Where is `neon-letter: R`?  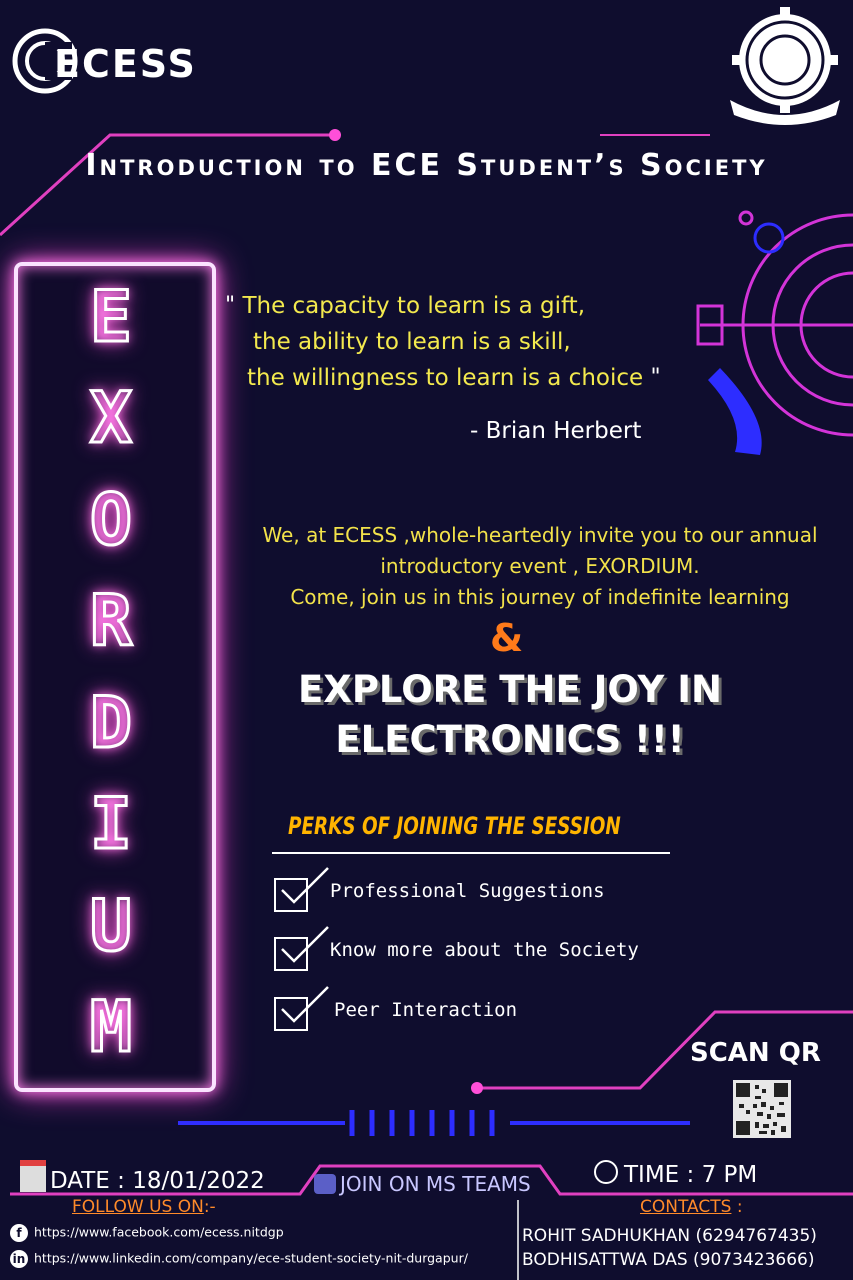 neon-letter: R is located at coordinates (110, 621).